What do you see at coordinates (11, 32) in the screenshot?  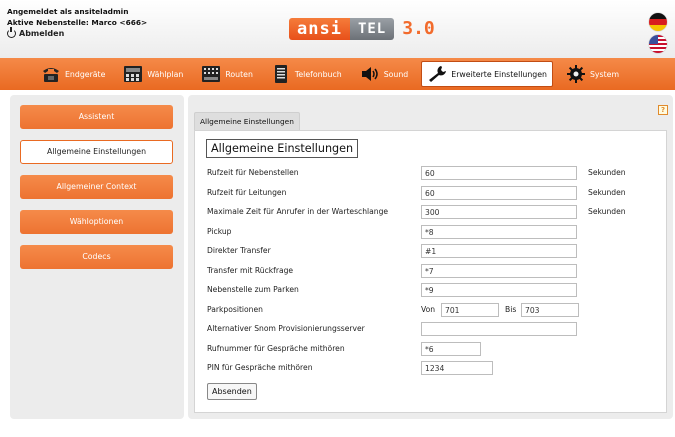 I see `power-icon` at bounding box center [11, 32].